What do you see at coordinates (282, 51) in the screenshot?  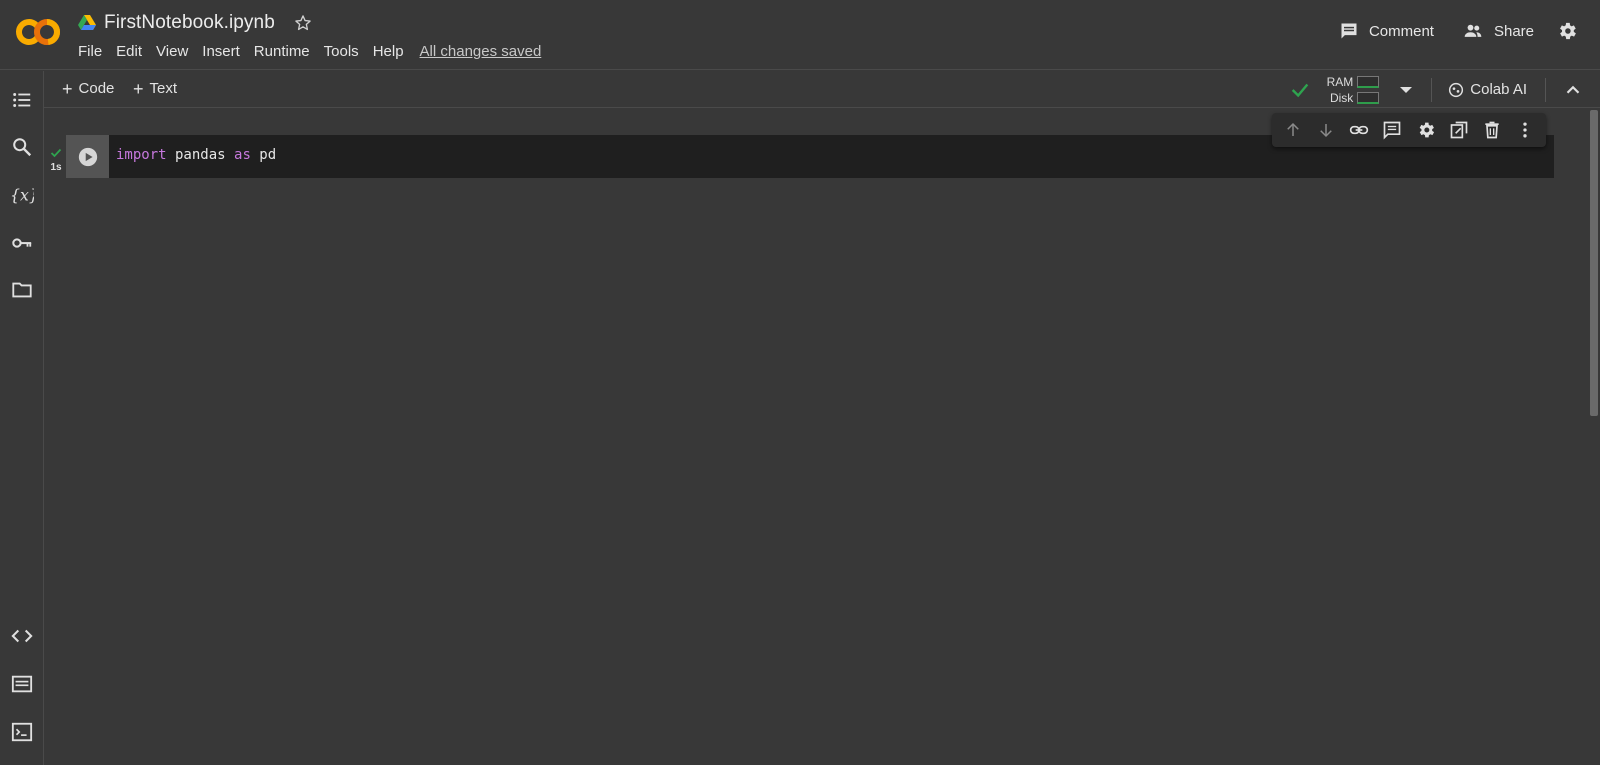 I see `menu-runtime: Runtime` at bounding box center [282, 51].